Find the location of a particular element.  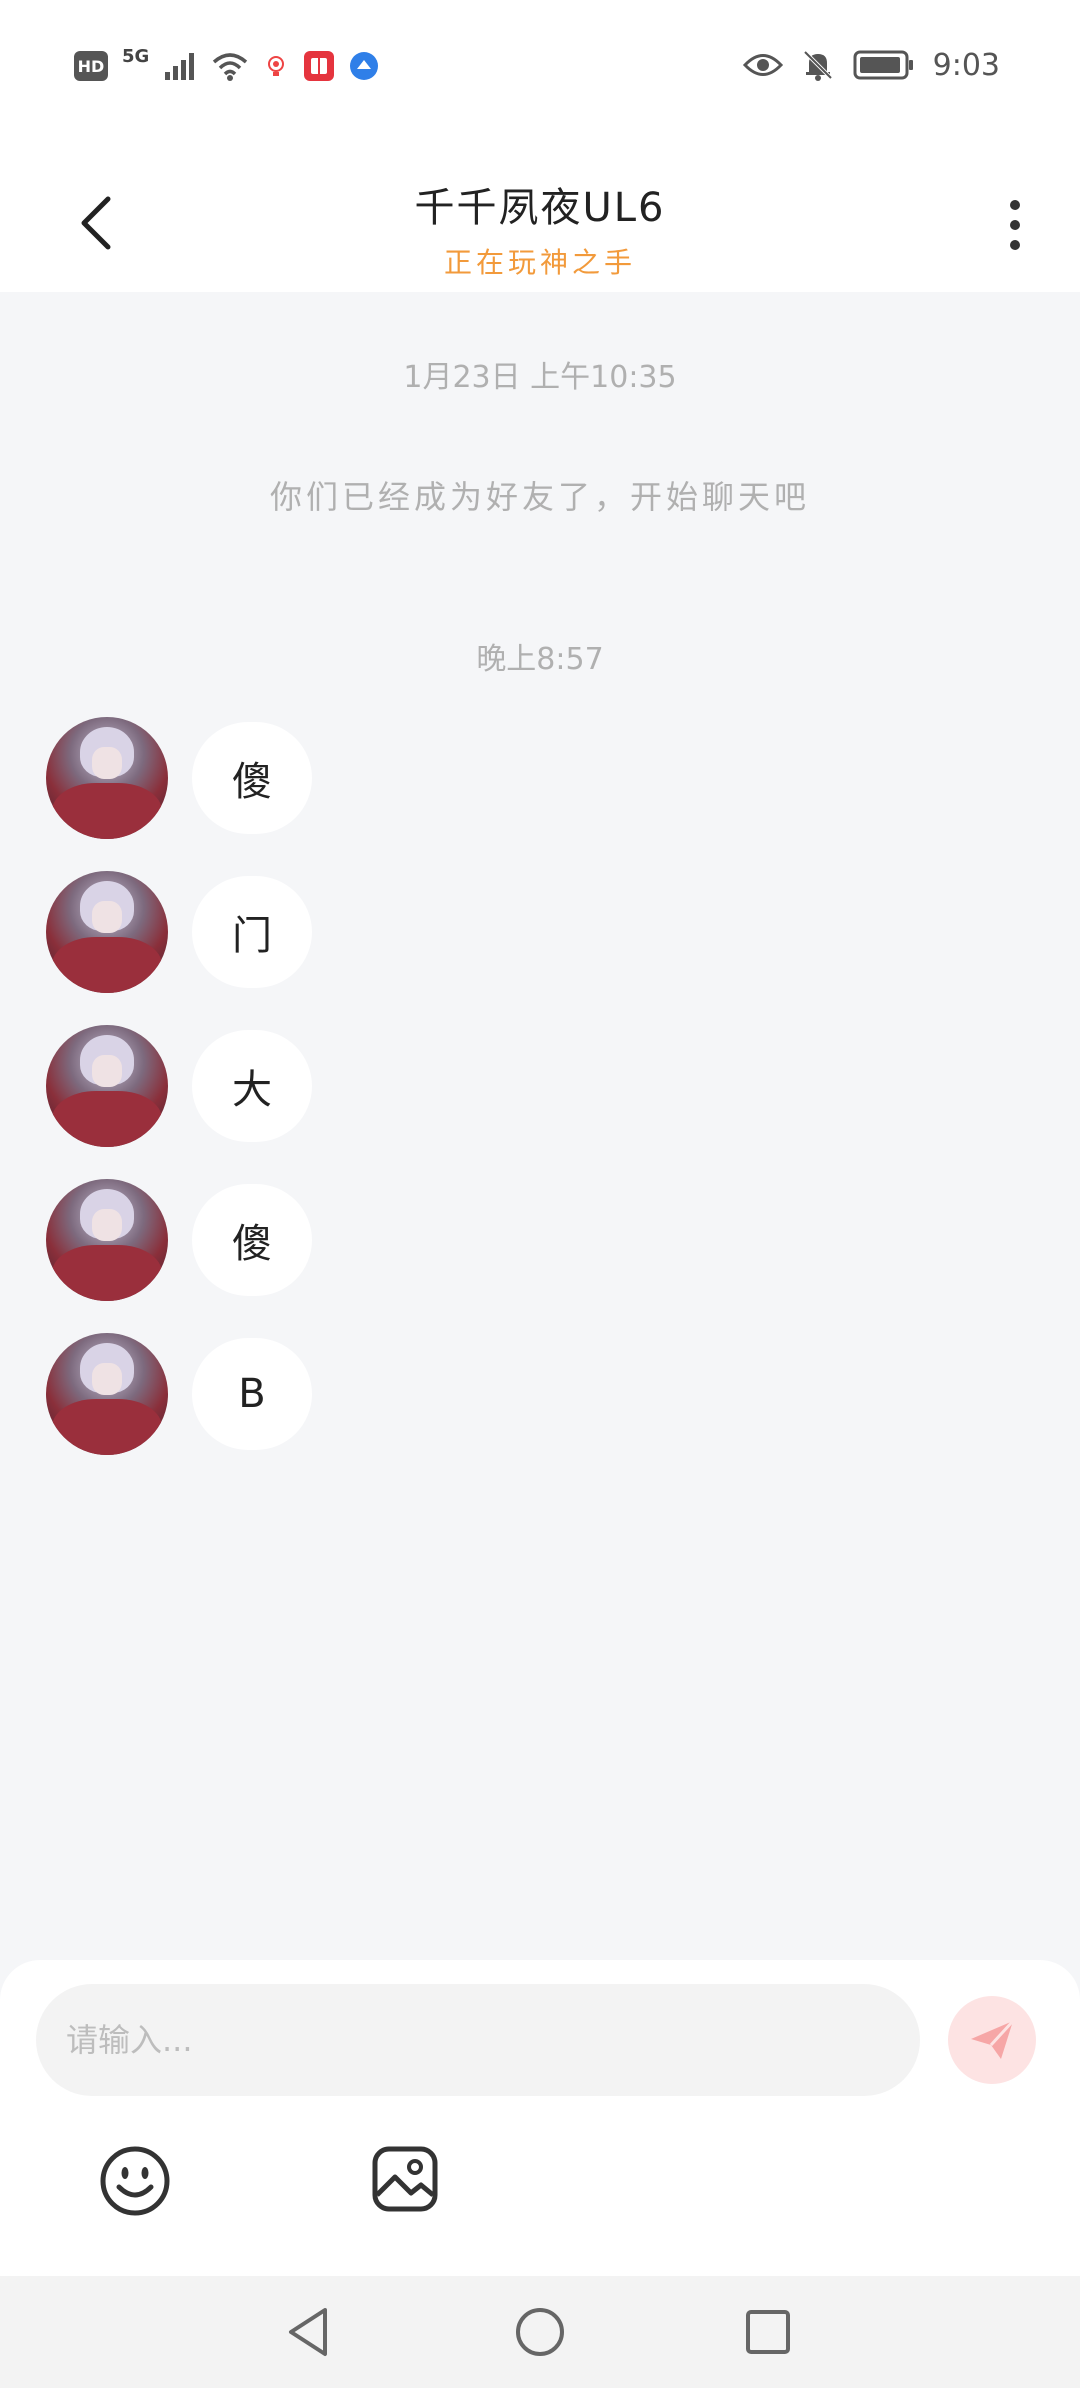

more-vertical-icon is located at coordinates (1015, 205).